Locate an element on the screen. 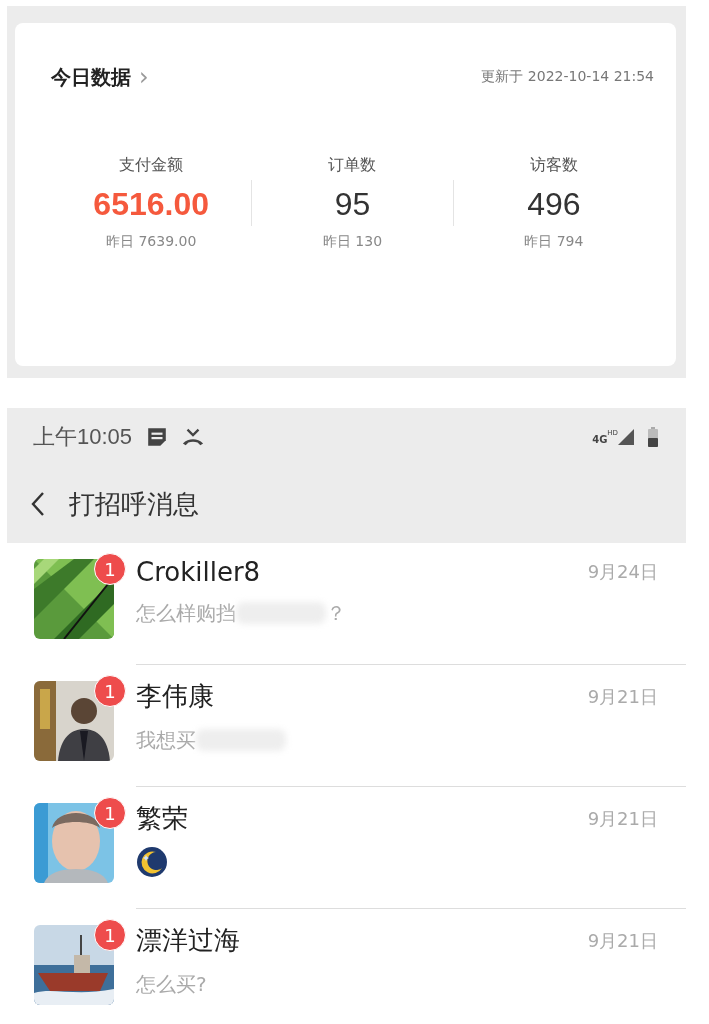 Image resolution: width=709 pixels, height=1024 pixels. message-date: 9月24日 is located at coordinates (622, 572).